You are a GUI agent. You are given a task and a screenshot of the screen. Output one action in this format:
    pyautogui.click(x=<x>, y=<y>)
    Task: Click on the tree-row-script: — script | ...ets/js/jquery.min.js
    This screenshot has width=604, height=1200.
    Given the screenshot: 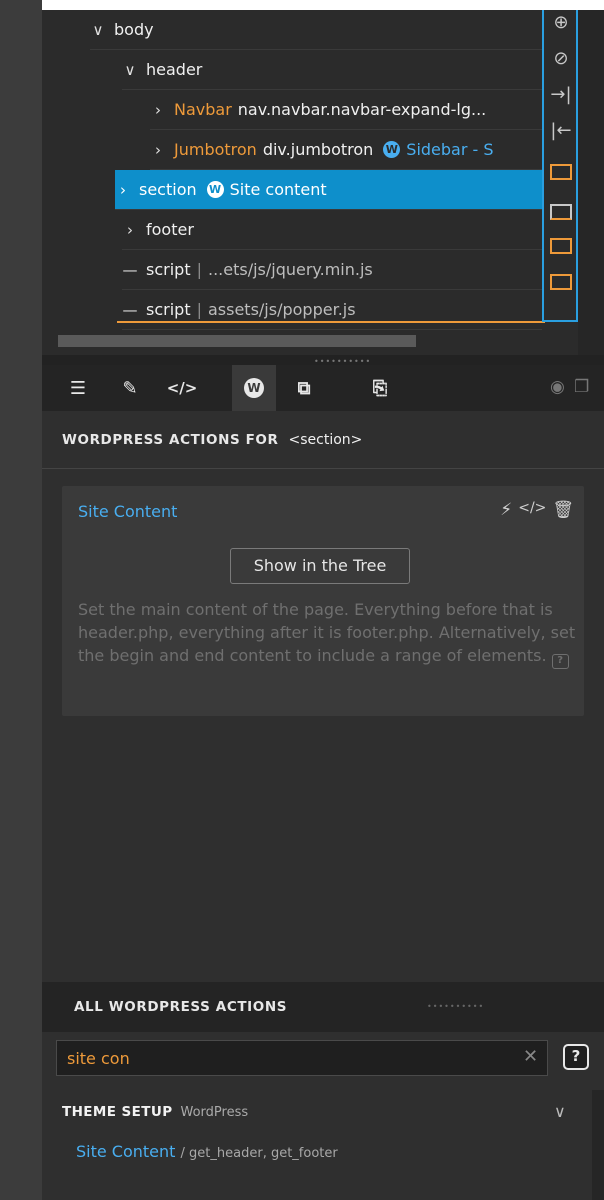 What is the action you would take?
    pyautogui.click(x=332, y=270)
    